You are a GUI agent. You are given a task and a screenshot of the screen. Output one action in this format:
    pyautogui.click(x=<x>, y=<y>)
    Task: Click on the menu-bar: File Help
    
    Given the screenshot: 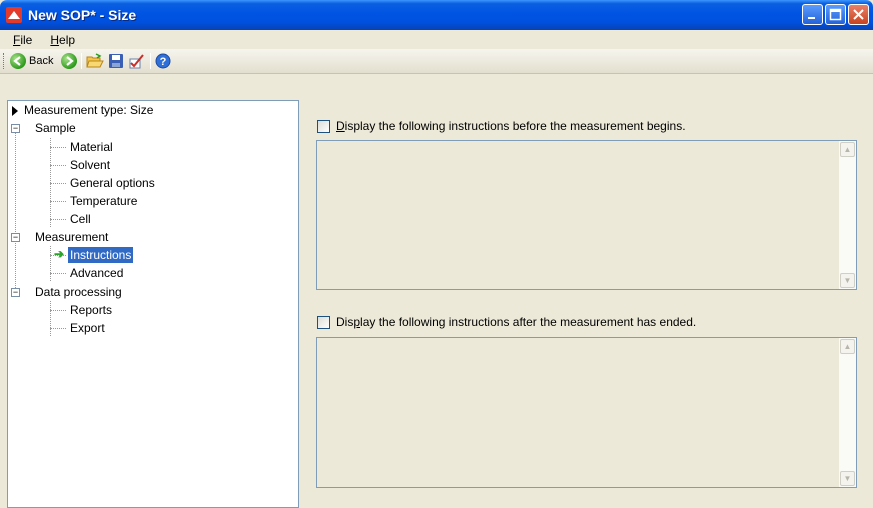 What is the action you would take?
    pyautogui.click(x=436, y=39)
    